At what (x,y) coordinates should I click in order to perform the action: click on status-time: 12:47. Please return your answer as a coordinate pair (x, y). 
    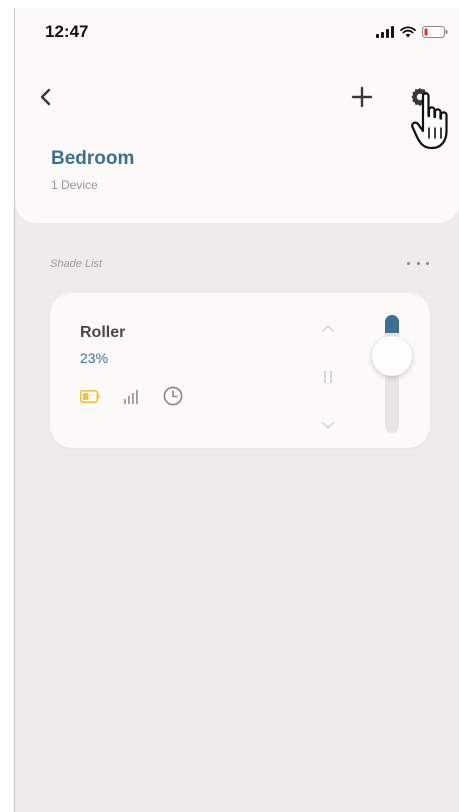
    Looking at the image, I should click on (67, 31).